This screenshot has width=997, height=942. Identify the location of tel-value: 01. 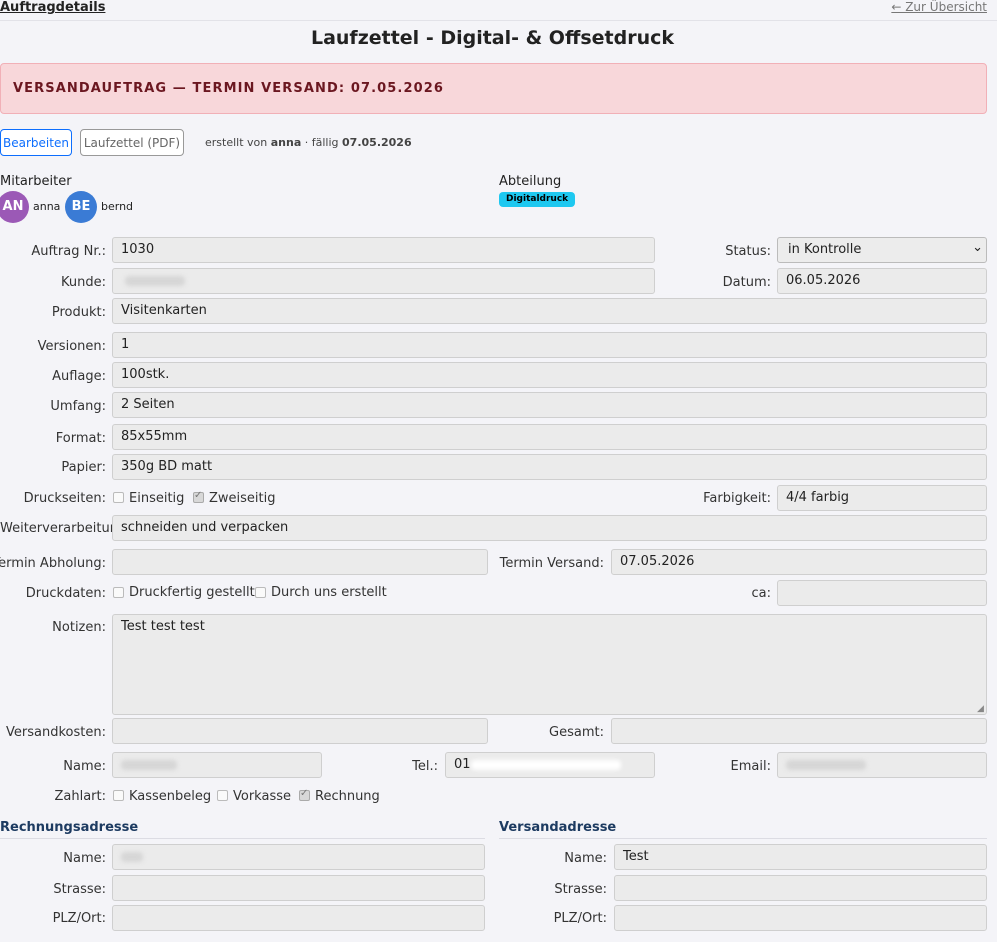
(462, 764).